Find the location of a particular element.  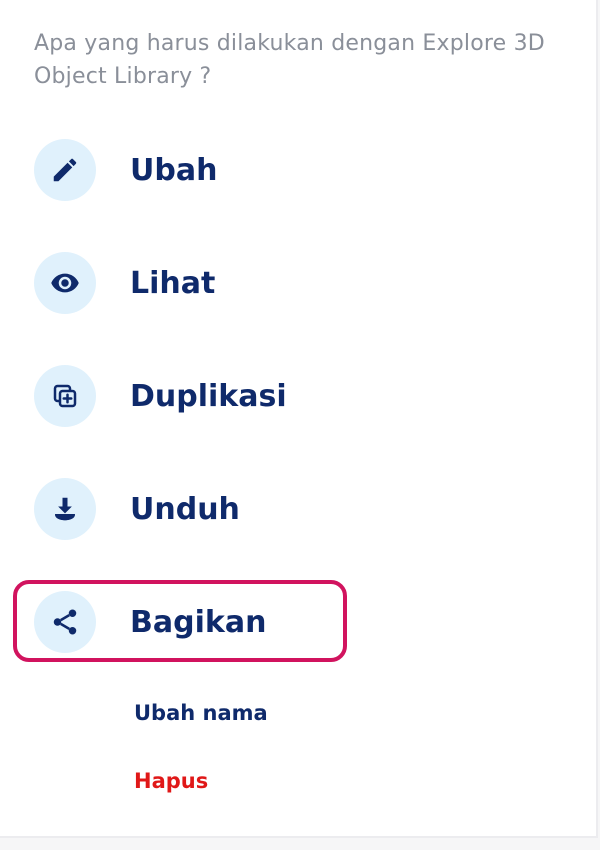

share-action: Bagikan is located at coordinates (150, 622).